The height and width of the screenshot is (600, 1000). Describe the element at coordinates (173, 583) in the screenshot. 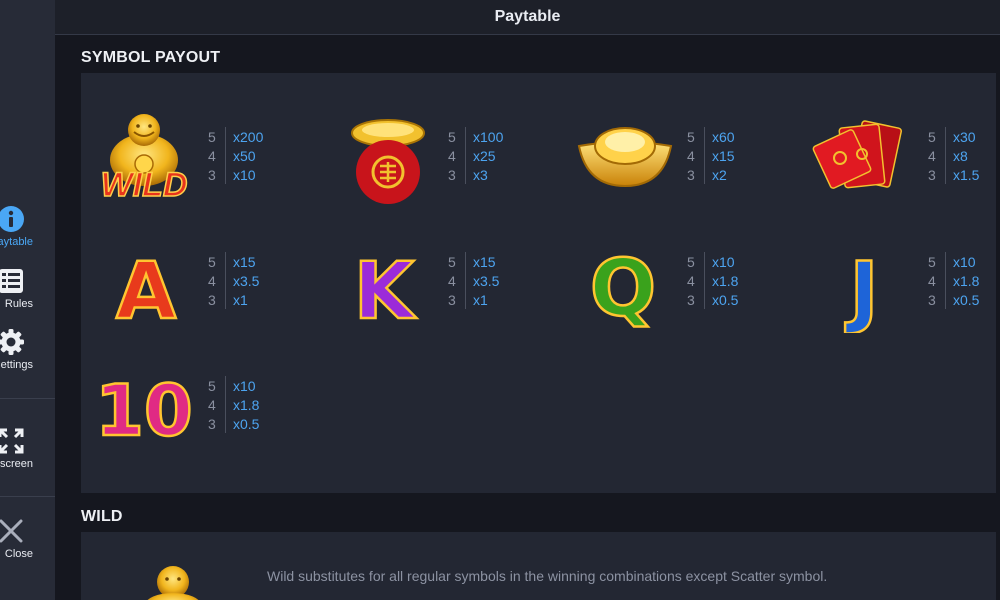

I see `buddha-wild-symbol` at that location.